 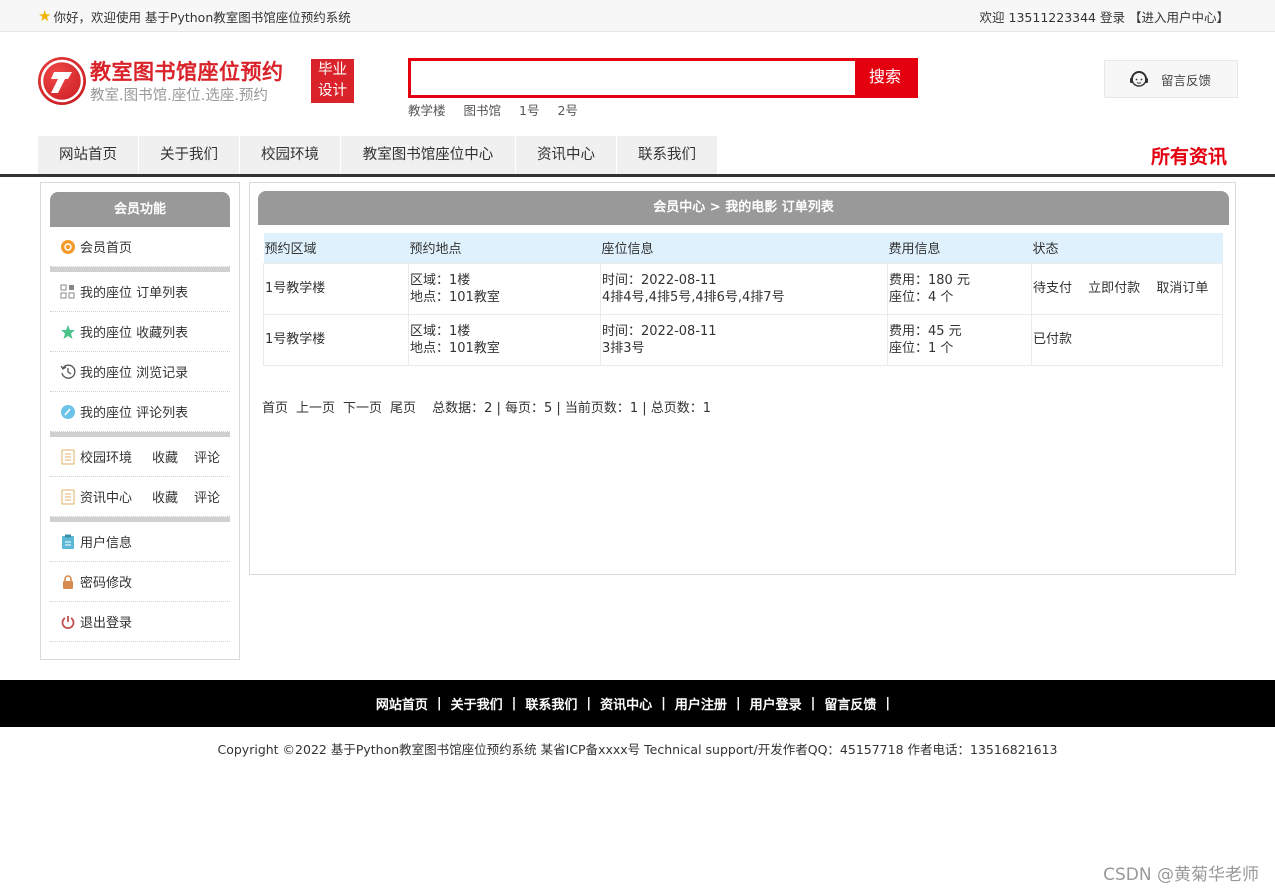 I want to click on nav-item-about: 关于我们, so click(x=189, y=155).